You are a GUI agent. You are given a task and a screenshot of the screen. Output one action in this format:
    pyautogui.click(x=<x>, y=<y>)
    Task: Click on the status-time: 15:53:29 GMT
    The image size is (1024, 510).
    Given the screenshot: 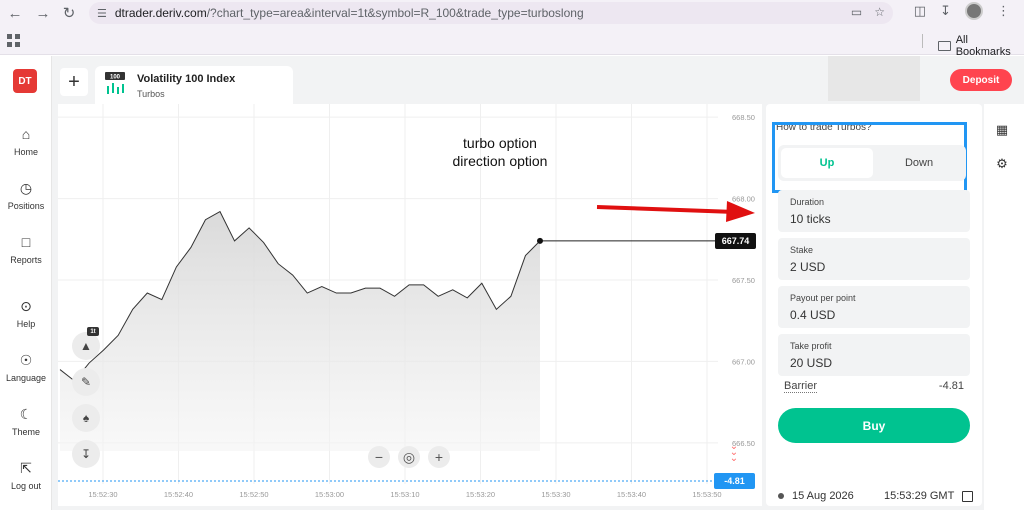 What is the action you would take?
    pyautogui.click(x=919, y=496)
    